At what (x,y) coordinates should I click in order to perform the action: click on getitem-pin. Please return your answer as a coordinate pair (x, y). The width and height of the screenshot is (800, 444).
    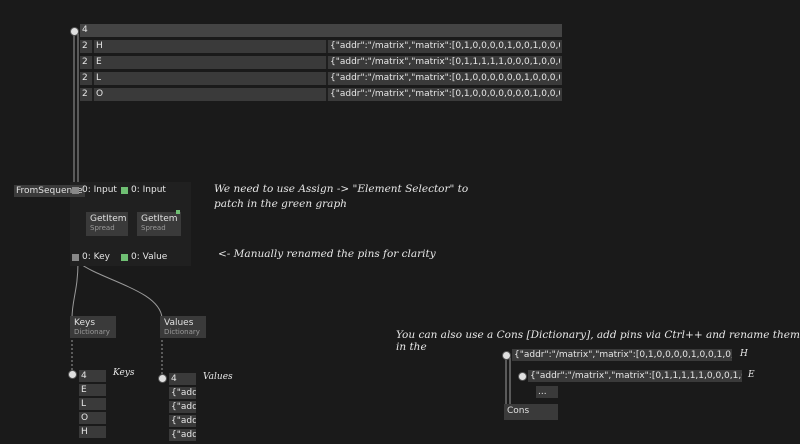
    Looking at the image, I should click on (178, 212).